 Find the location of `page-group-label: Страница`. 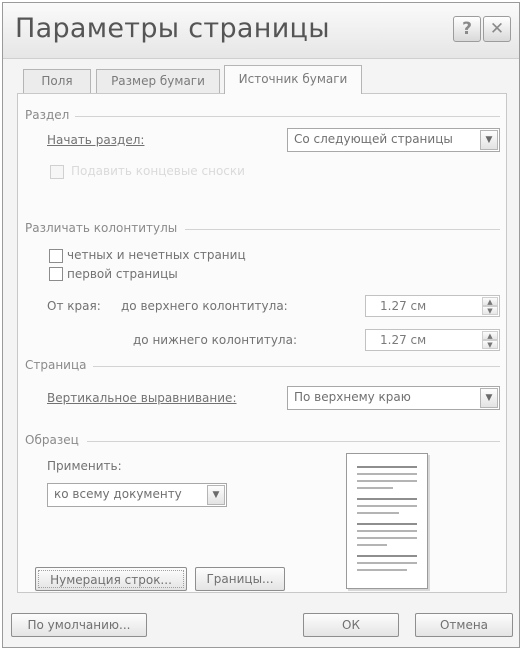

page-group-label: Страница is located at coordinates (56, 365).